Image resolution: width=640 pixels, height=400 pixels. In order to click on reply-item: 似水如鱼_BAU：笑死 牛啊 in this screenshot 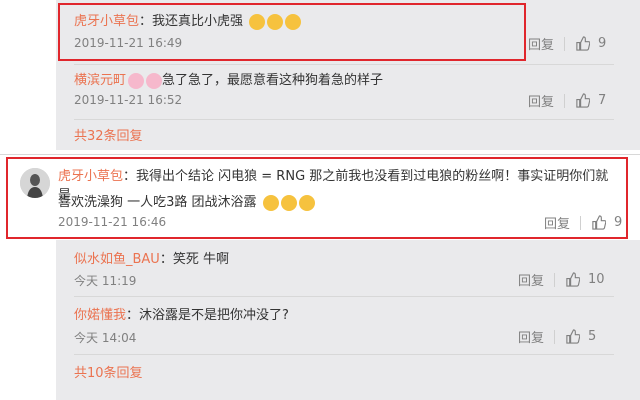, I will do `click(151, 257)`.